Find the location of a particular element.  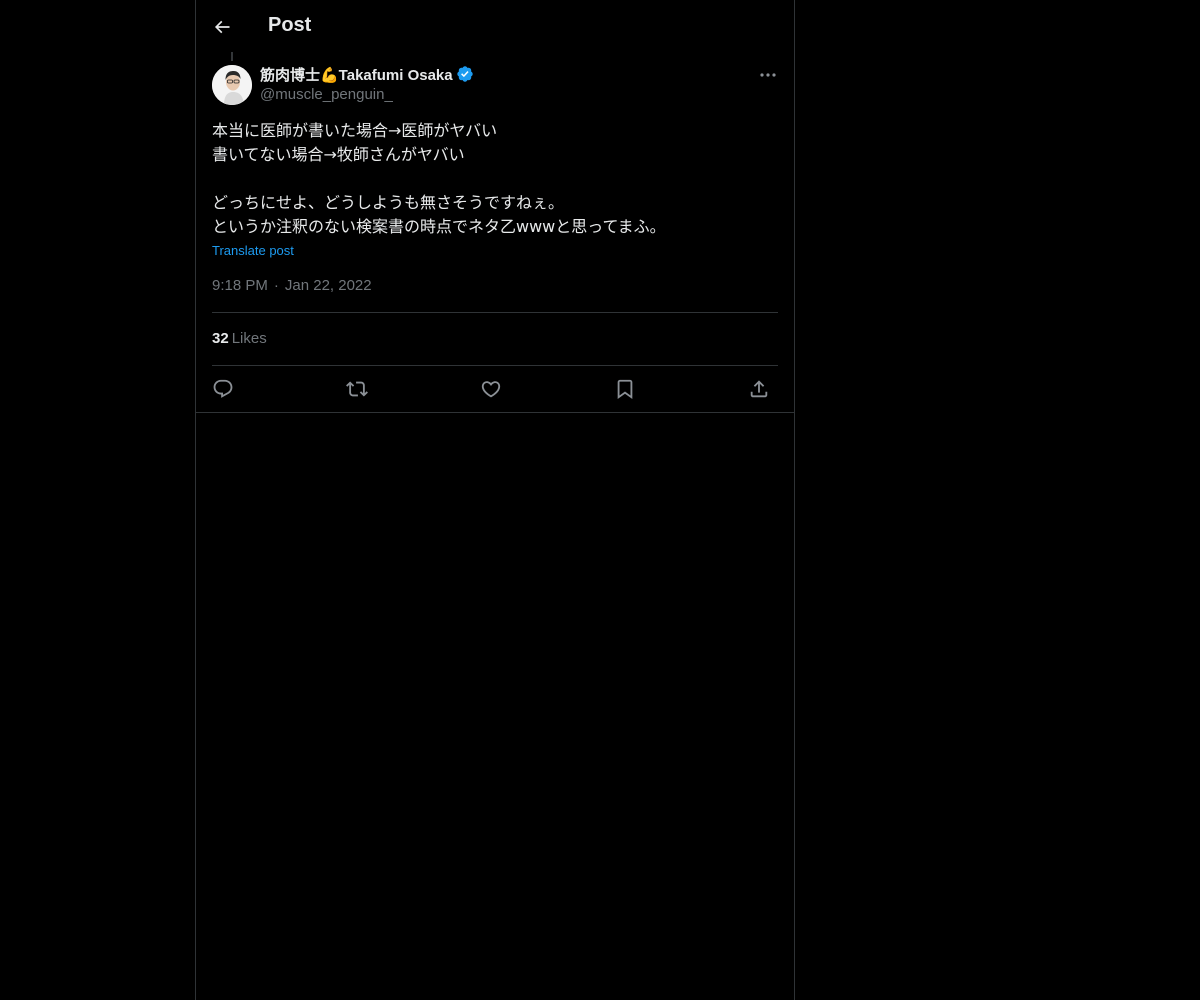

thread-connector-line is located at coordinates (232, 56).